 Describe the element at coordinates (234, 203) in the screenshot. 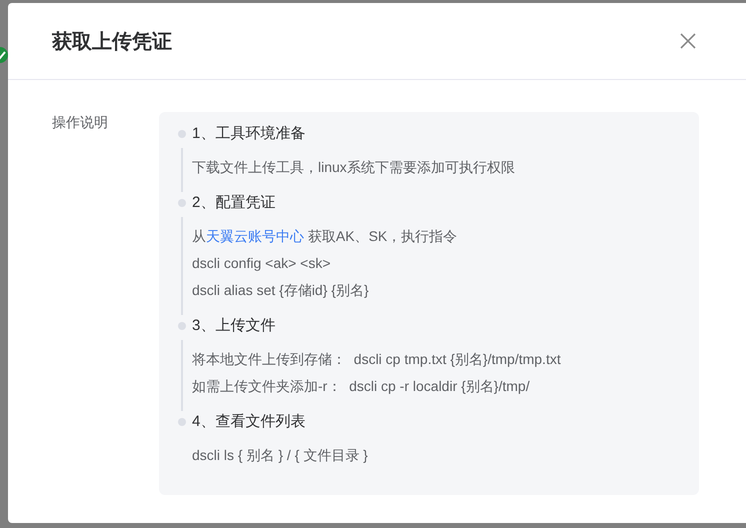

I see `step-title: 2、配置凭证` at that location.